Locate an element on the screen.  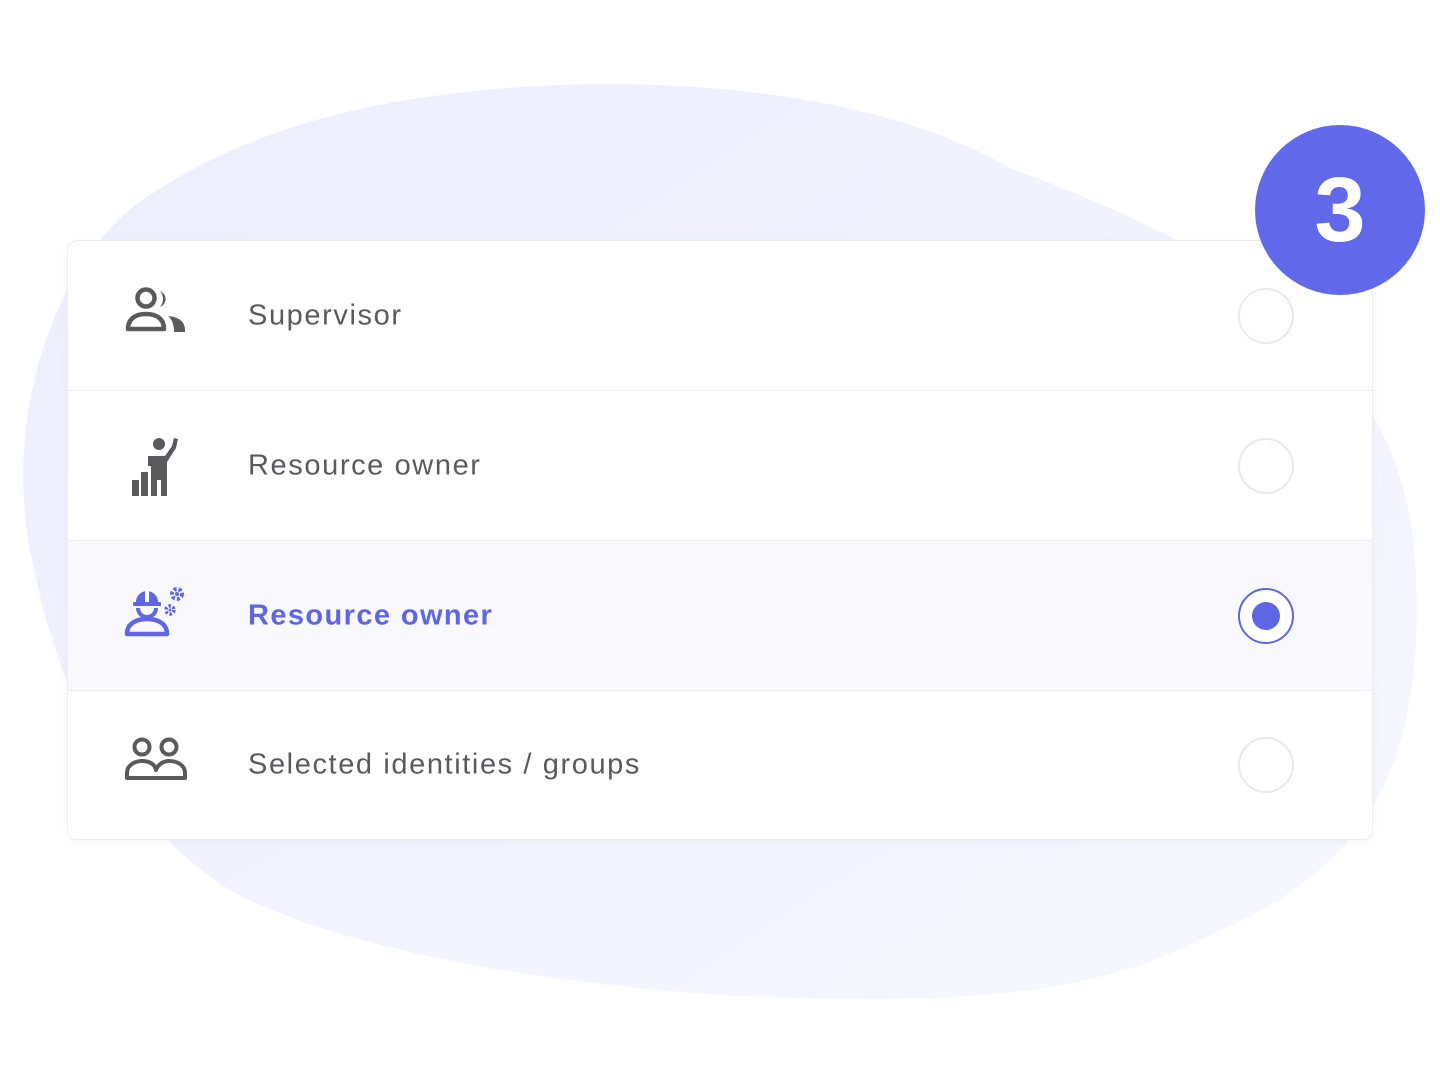
technical-owner-icon is located at coordinates (156, 616).